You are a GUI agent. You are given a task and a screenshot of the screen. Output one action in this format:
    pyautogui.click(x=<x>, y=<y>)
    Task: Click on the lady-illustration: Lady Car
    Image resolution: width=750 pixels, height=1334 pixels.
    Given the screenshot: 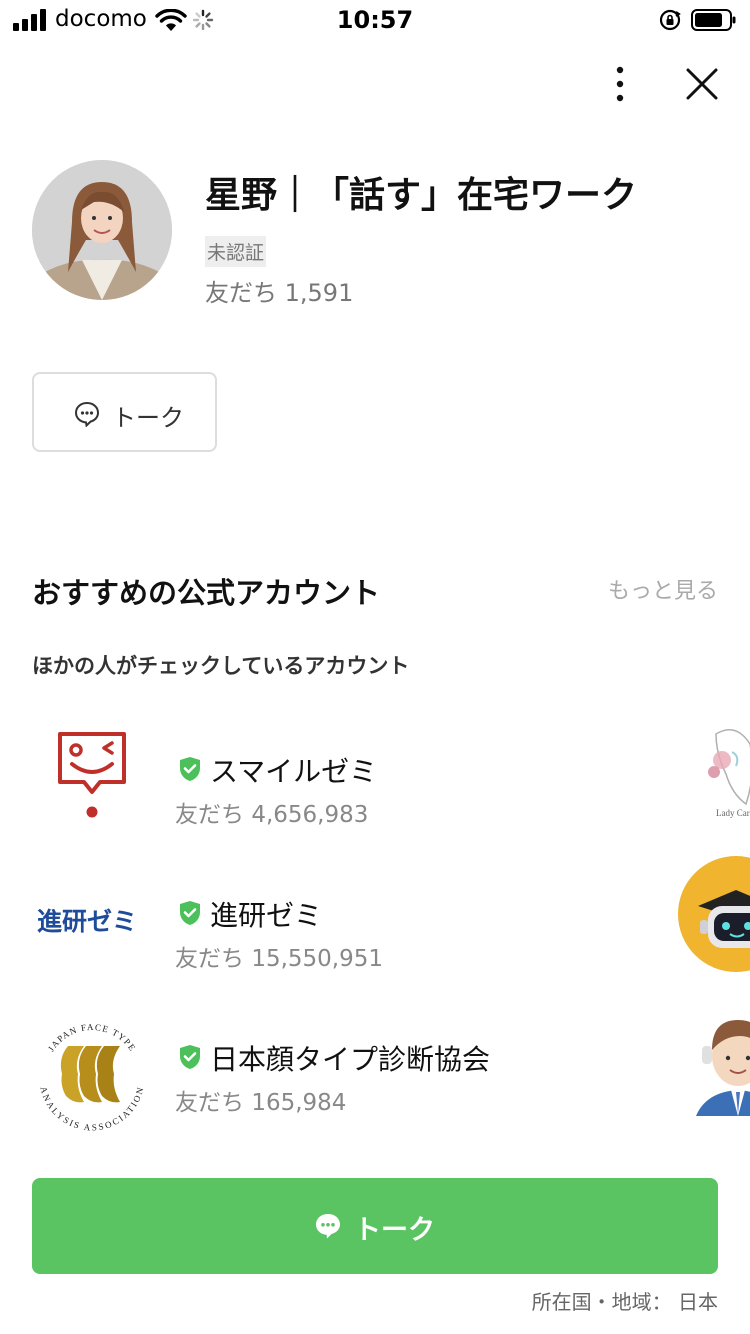 What is the action you would take?
    pyautogui.click(x=713, y=774)
    